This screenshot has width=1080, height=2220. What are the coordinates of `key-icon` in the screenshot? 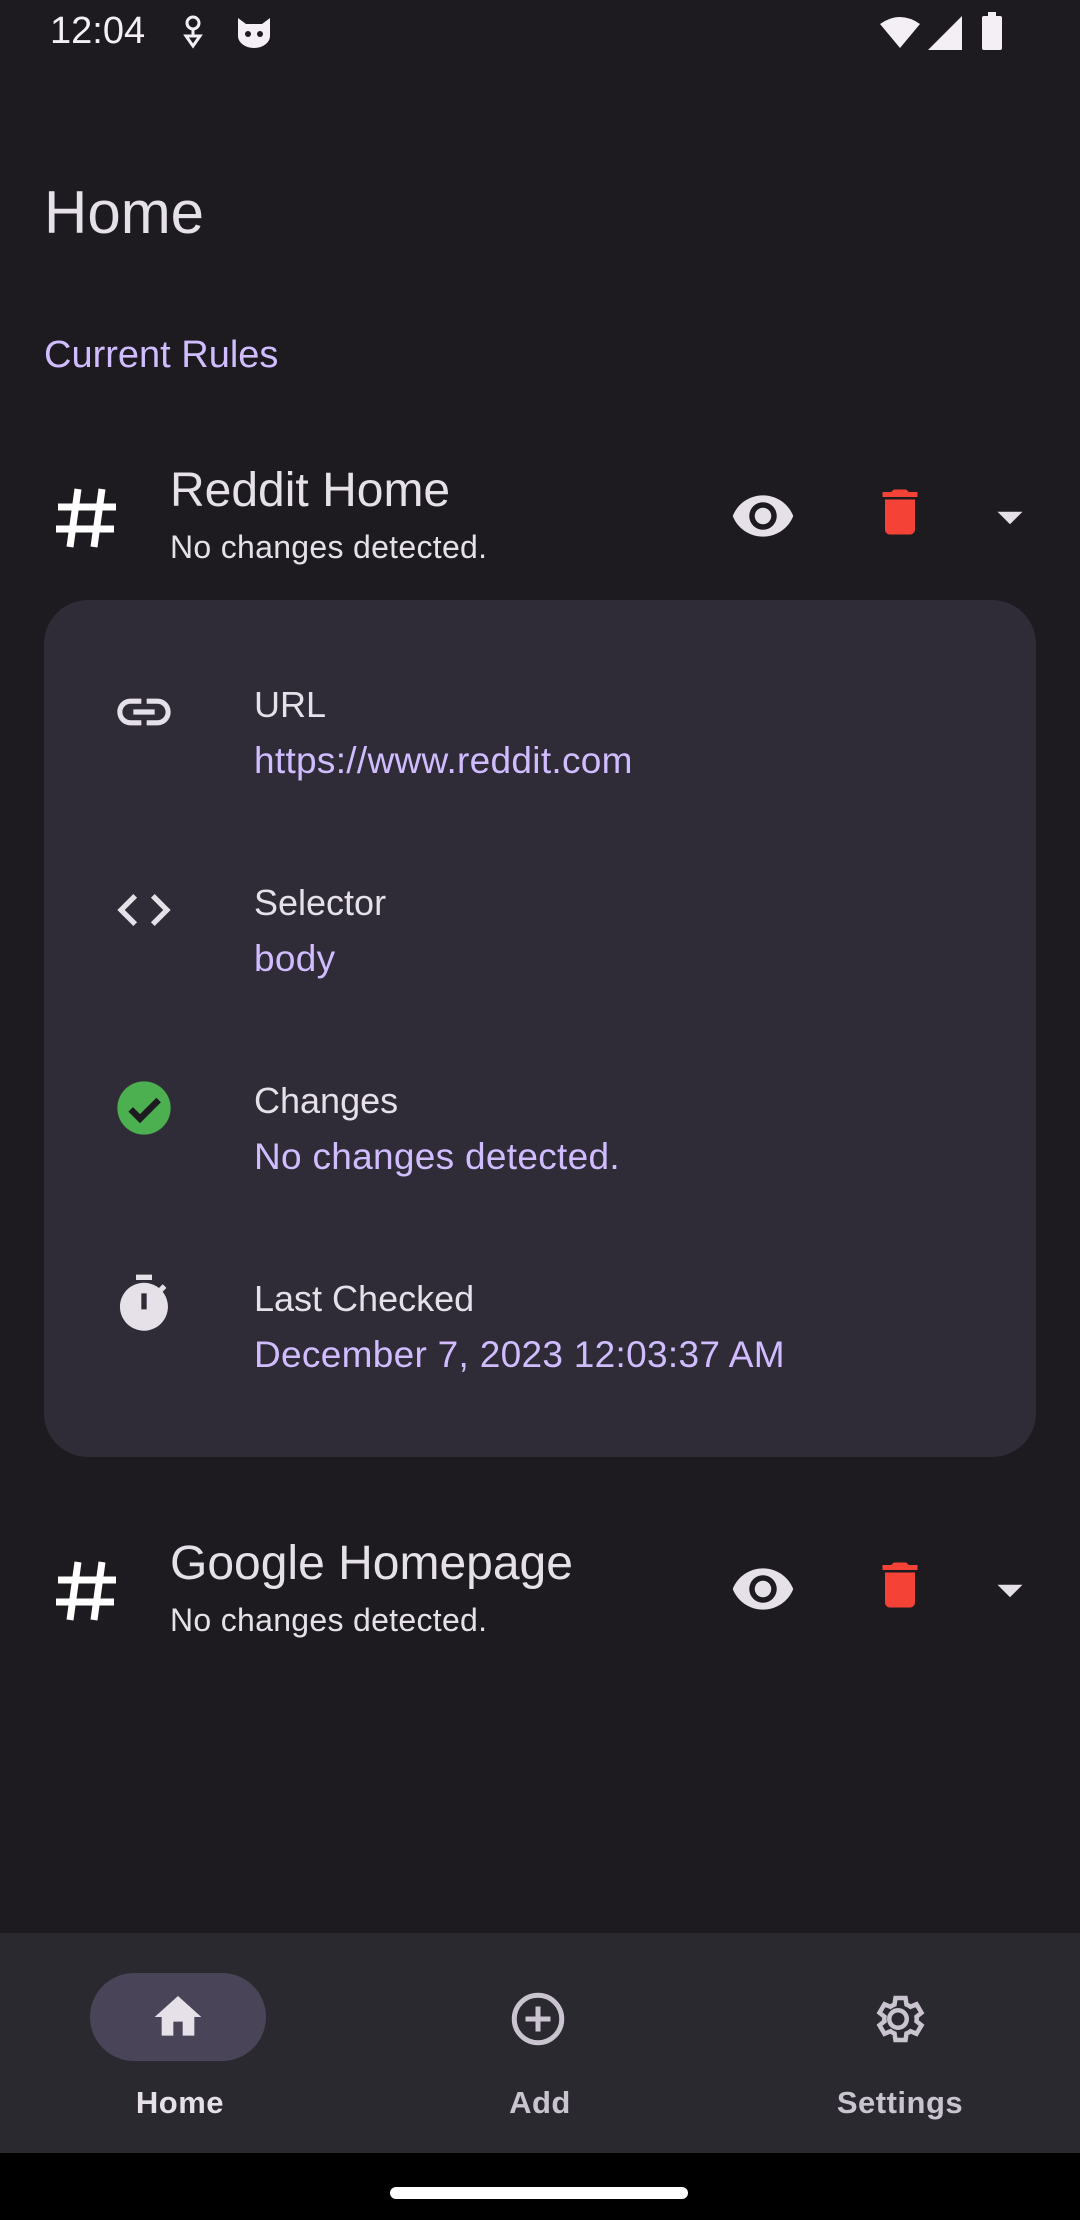 It's located at (193, 34).